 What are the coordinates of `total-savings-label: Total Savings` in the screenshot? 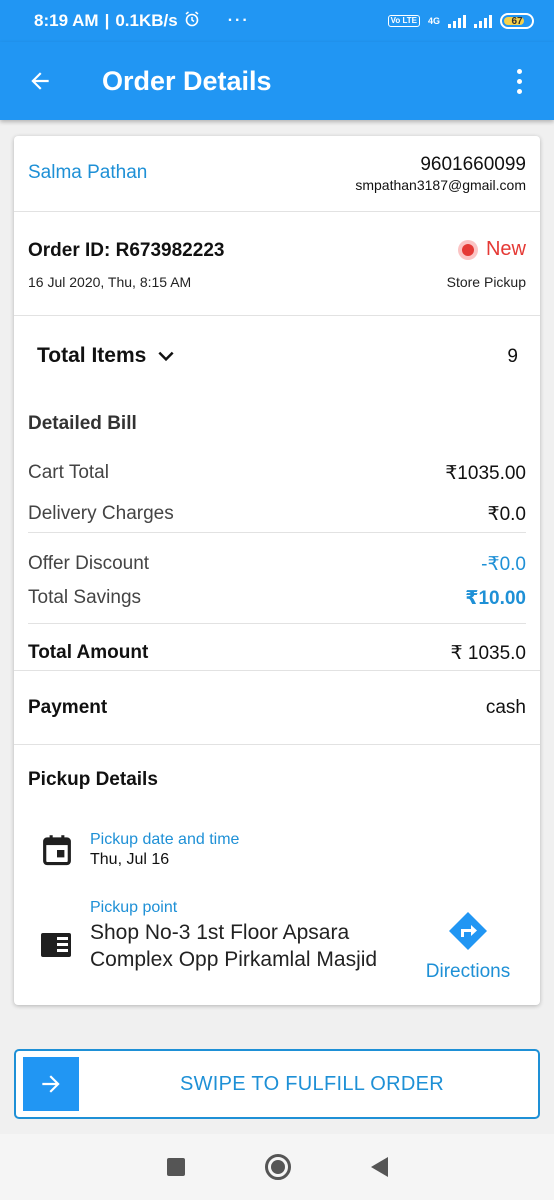 It's located at (85, 597).